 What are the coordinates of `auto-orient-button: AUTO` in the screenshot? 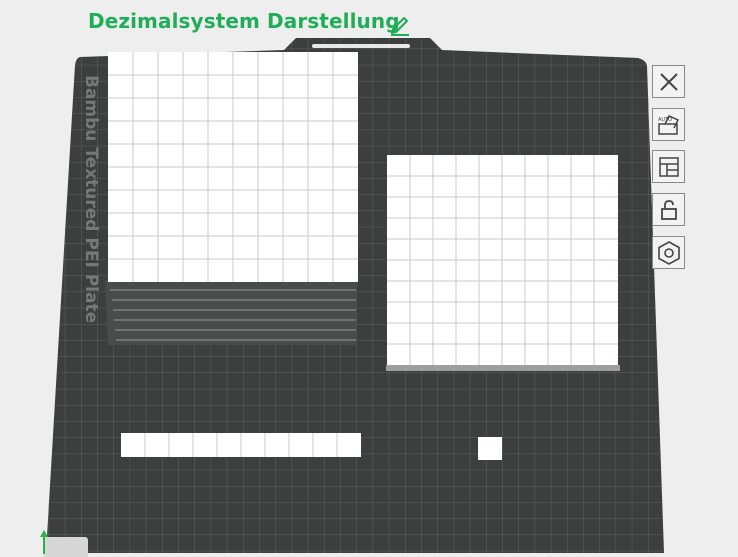 It's located at (668, 124).